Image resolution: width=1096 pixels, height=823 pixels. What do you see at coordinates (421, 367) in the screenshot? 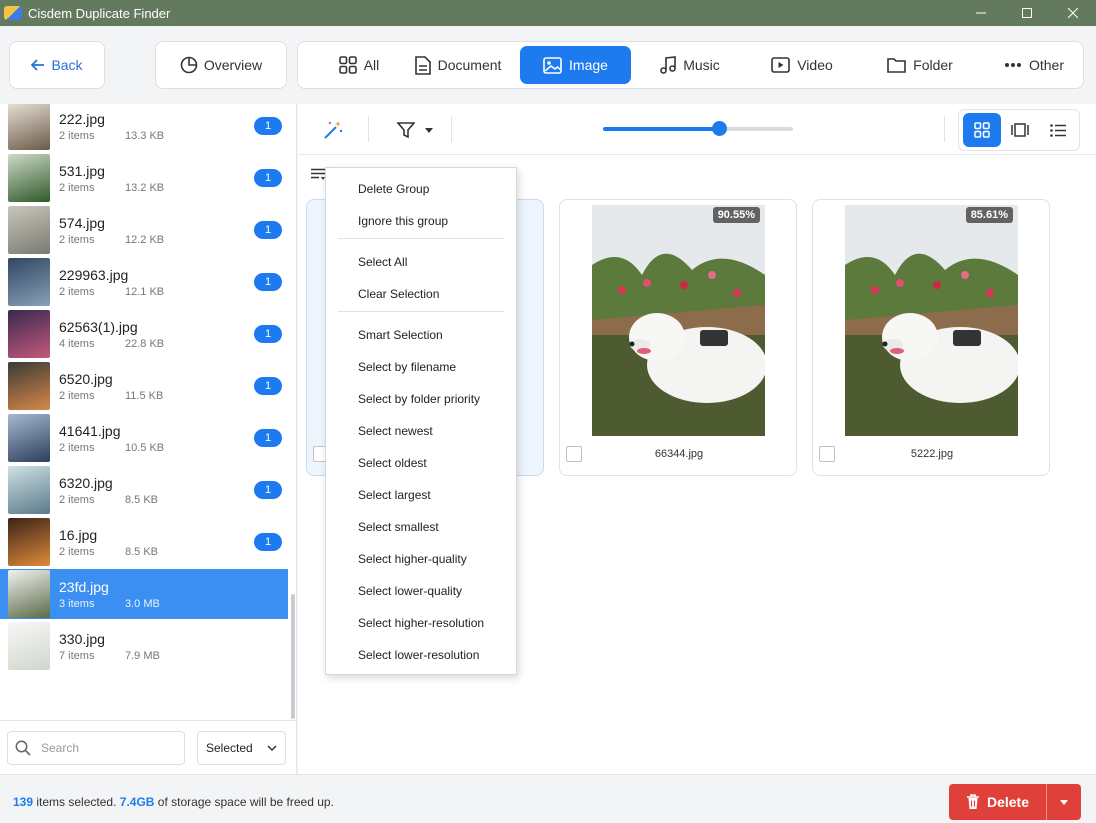
I see `menu-item-select-by-filename: Select by filename` at bounding box center [421, 367].